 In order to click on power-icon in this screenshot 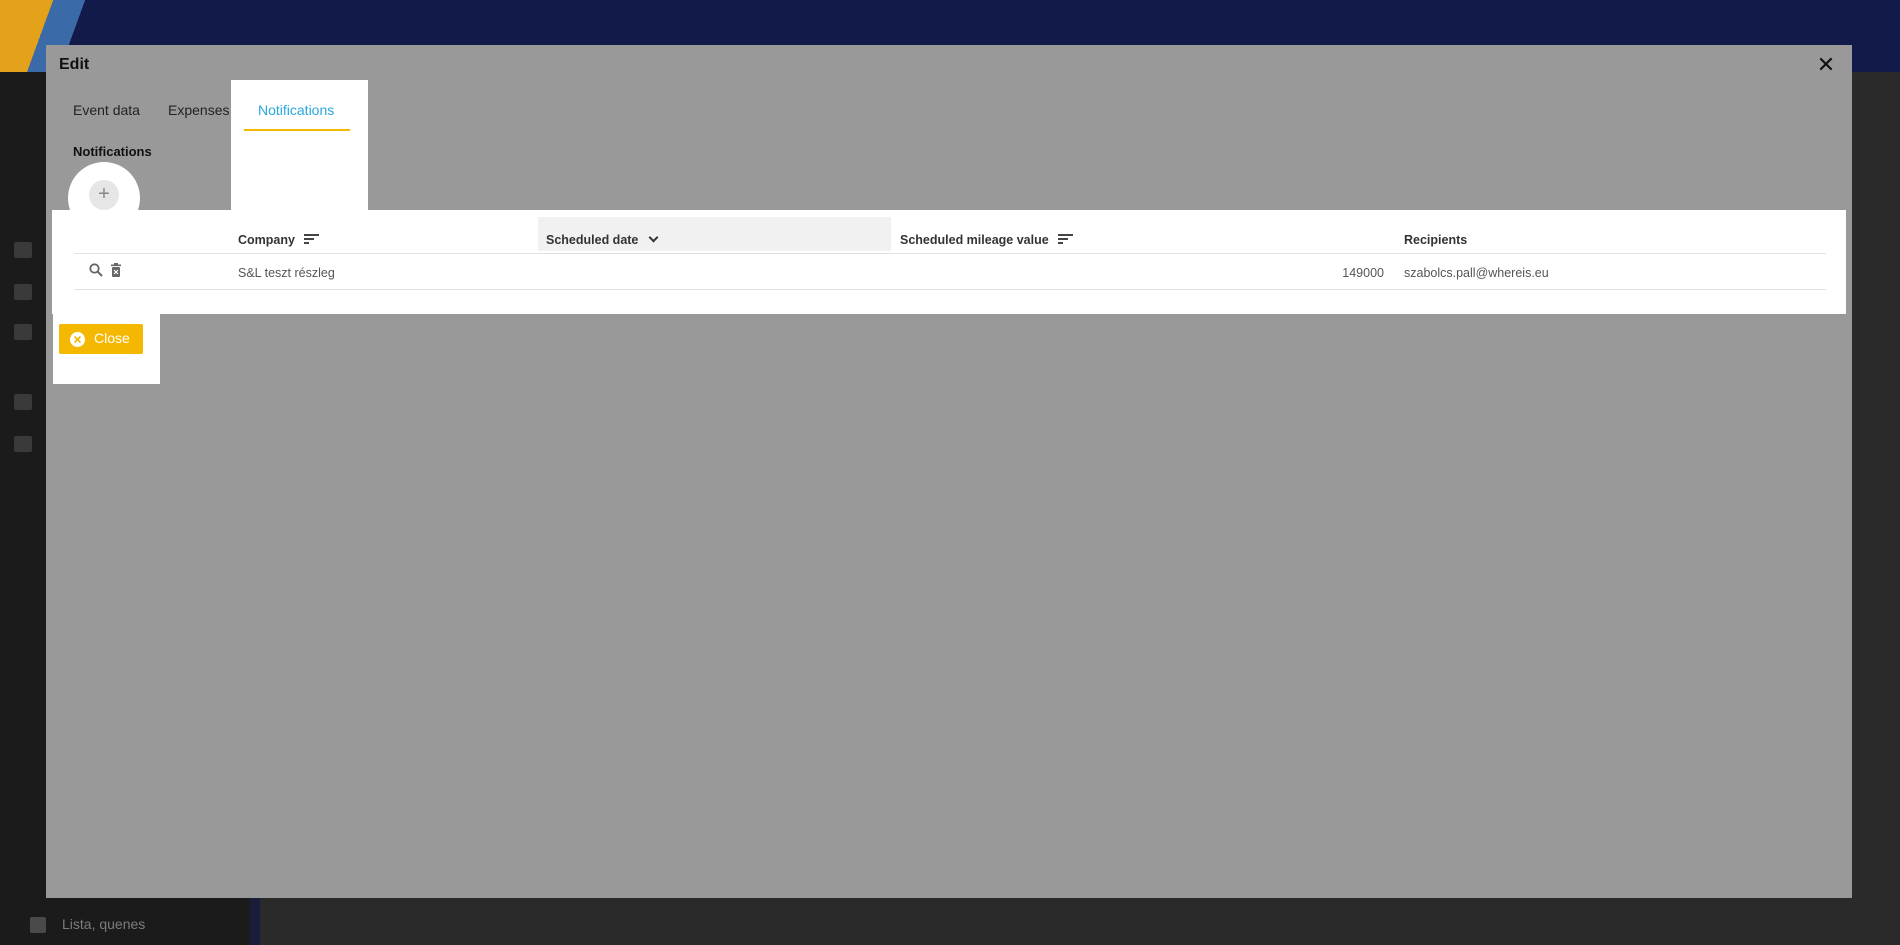, I will do `click(23, 332)`.